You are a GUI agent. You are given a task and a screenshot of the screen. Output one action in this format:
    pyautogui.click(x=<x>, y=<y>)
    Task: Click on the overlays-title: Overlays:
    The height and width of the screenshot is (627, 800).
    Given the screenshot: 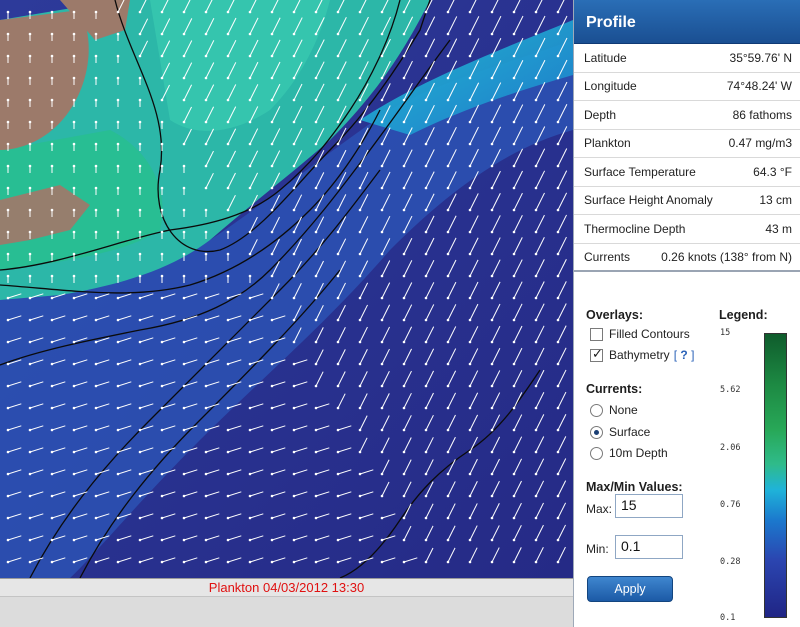 What is the action you would take?
    pyautogui.click(x=614, y=315)
    